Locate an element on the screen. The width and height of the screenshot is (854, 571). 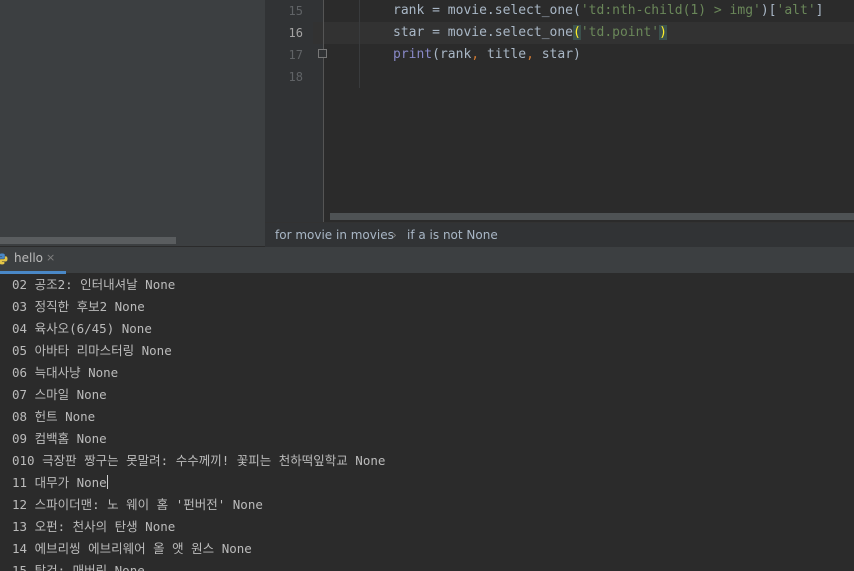
breadcrumb-item-if-statement: if a is not None is located at coordinates (452, 235).